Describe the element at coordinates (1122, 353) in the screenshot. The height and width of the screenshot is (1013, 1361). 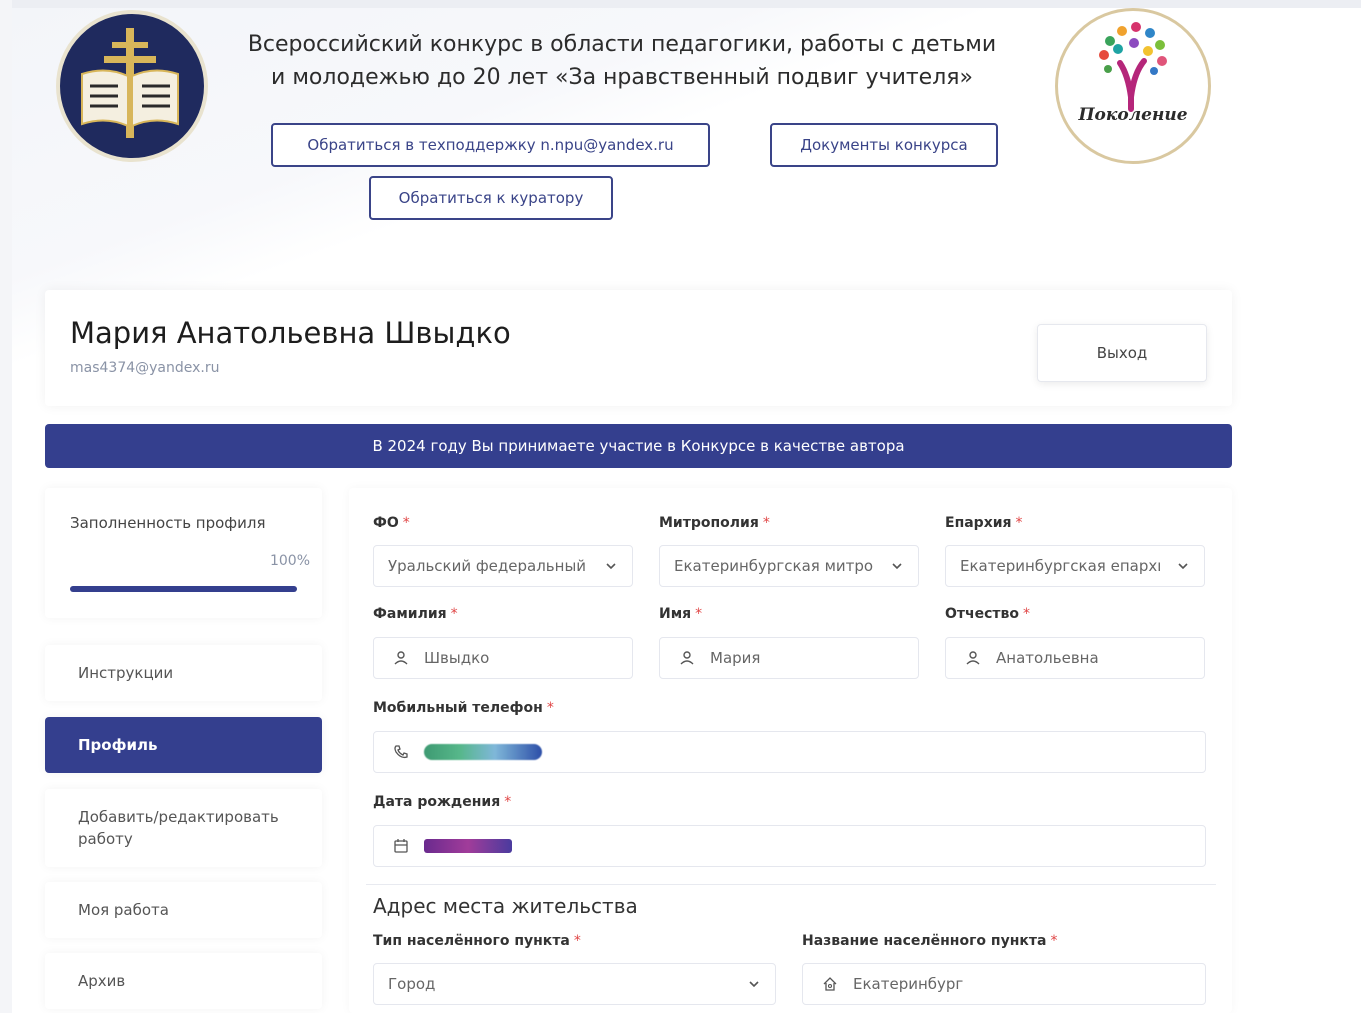
I see `logout-button: Выход` at that location.